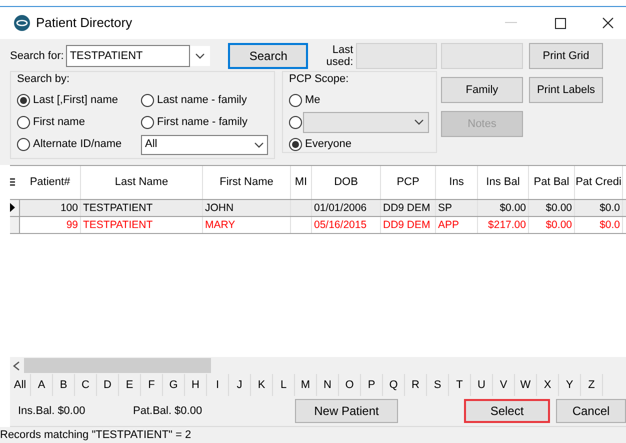 The height and width of the screenshot is (443, 626). Describe the element at coordinates (346, 208) in the screenshot. I see `table-cell: 01/01/2006` at that location.